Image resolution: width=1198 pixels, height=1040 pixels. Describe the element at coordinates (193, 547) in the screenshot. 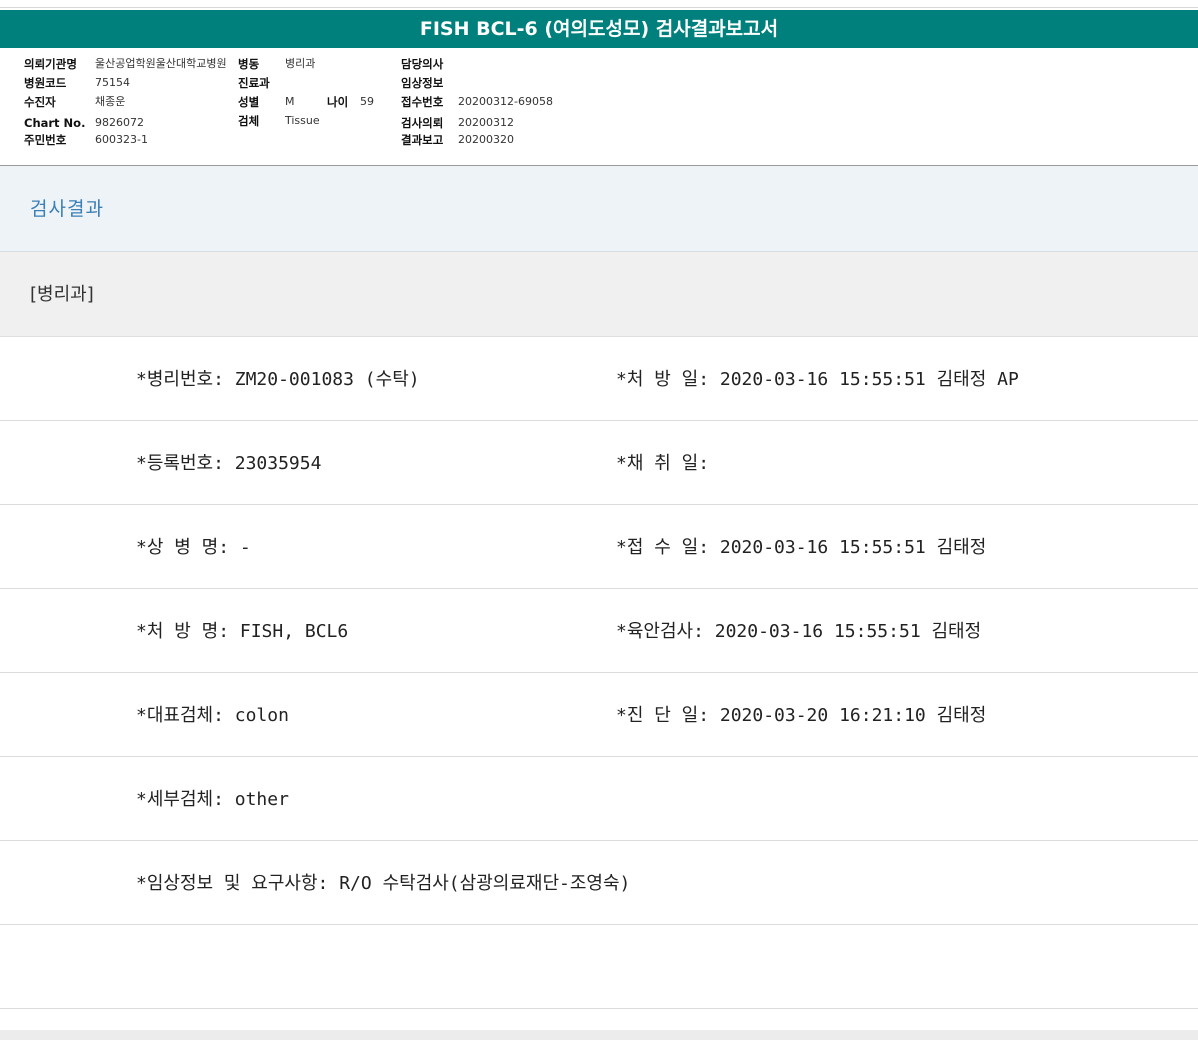

I see `diagnosis-name: *상 병 명: -` at that location.